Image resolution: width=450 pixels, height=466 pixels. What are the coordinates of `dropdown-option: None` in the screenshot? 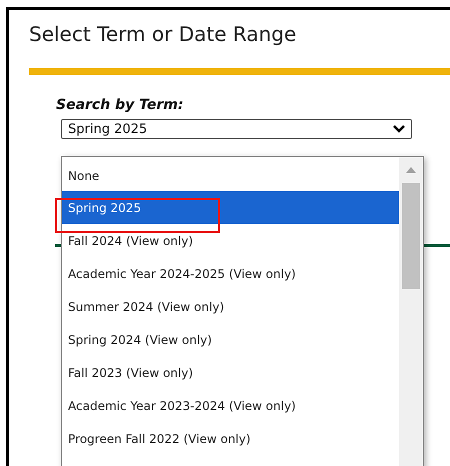 It's located at (230, 176).